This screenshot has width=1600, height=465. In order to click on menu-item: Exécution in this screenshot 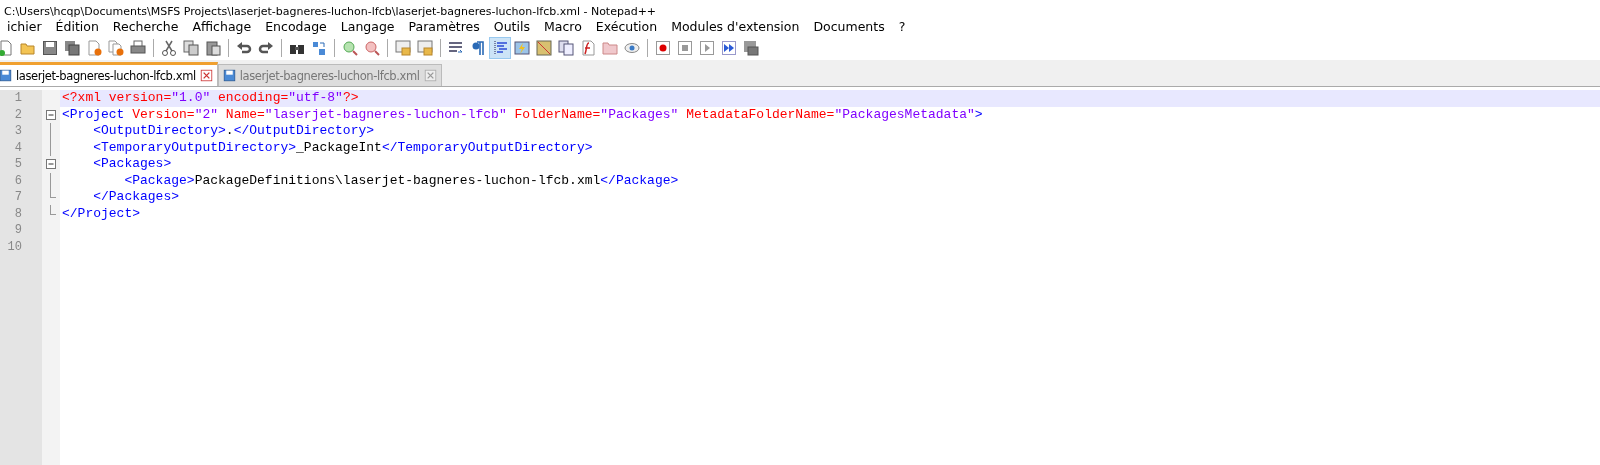, I will do `click(626, 26)`.